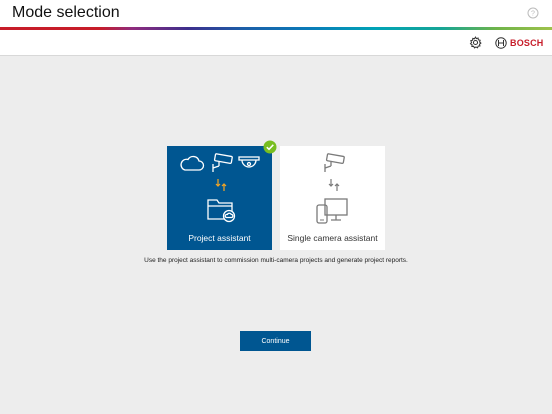  Describe the element at coordinates (501, 43) in the screenshot. I see `bosch-armature-icon` at that location.